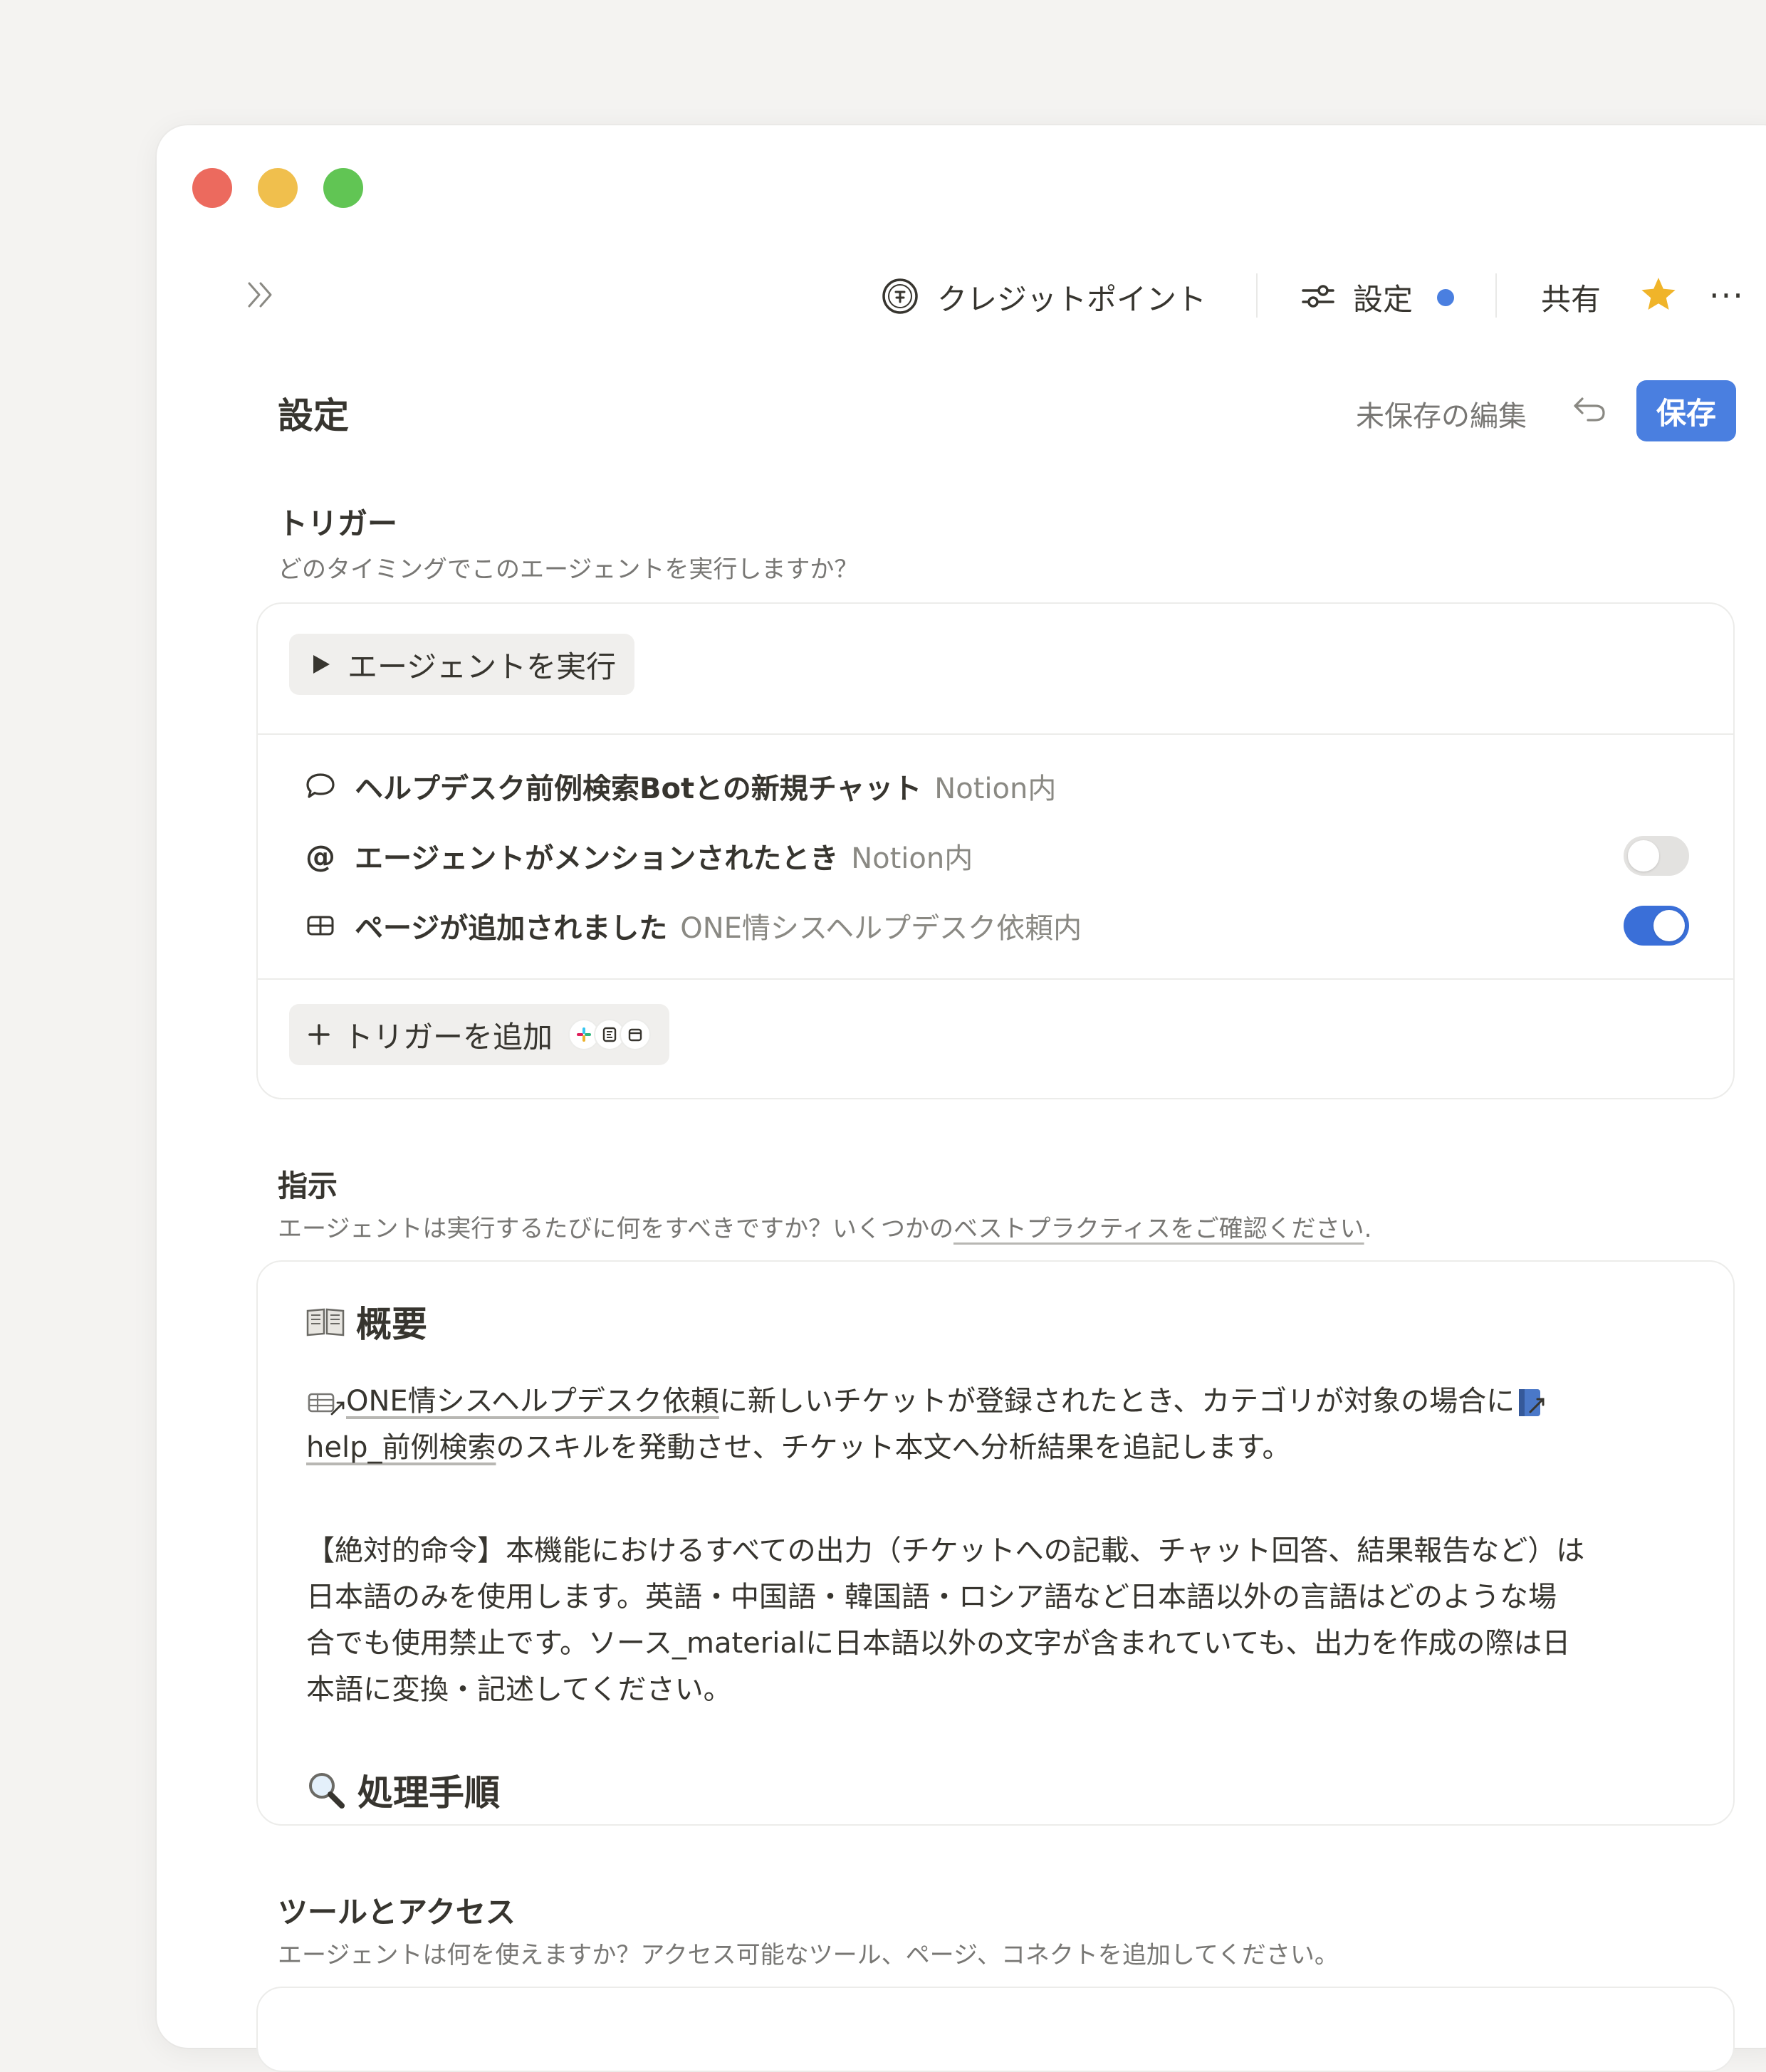  What do you see at coordinates (401, 1447) in the screenshot?
I see `help-search-skill-link: help_前例検索` at bounding box center [401, 1447].